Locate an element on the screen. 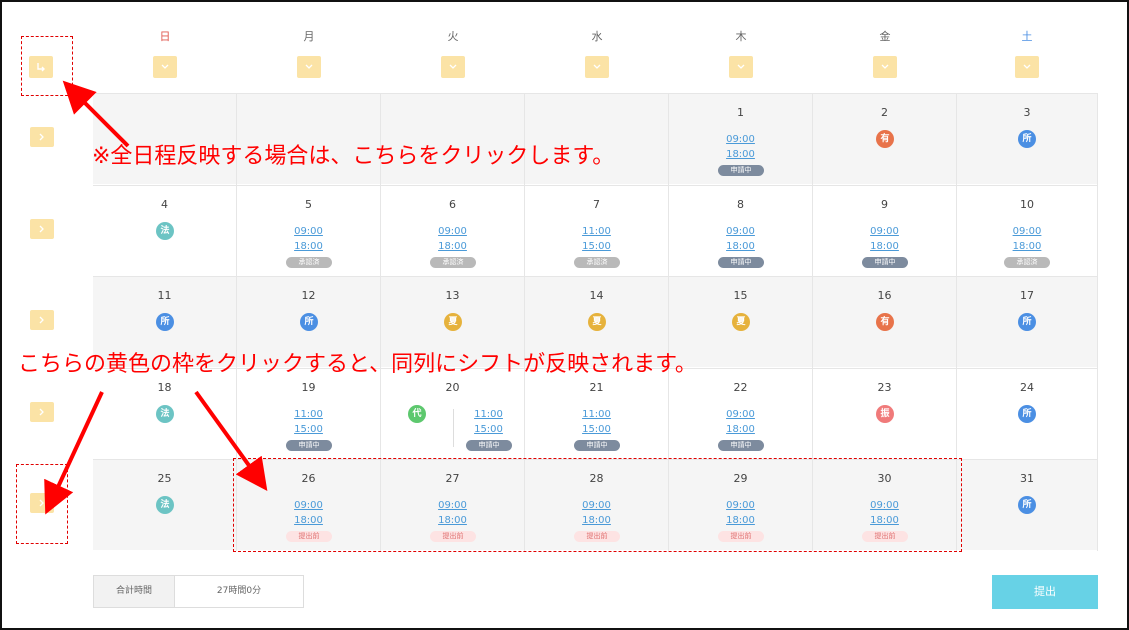 The image size is (1129, 630). day-cell: 25 法 is located at coordinates (165, 506).